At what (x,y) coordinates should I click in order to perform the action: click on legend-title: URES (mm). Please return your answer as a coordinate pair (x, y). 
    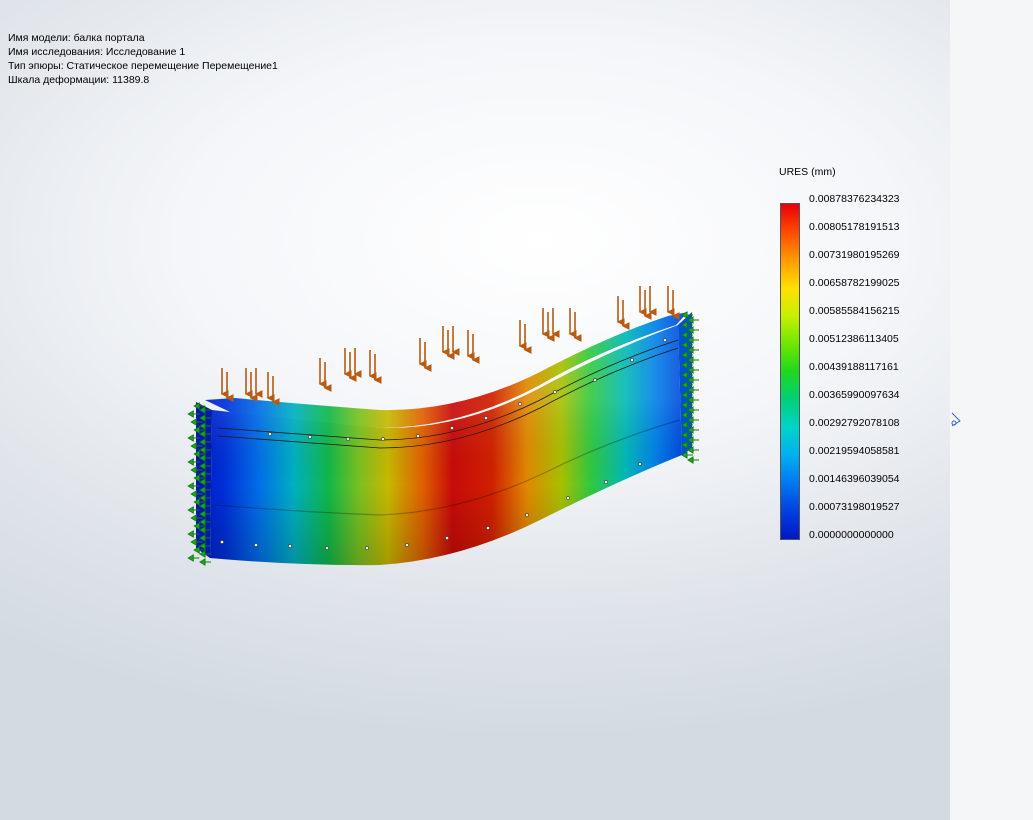
    Looking at the image, I should click on (807, 172).